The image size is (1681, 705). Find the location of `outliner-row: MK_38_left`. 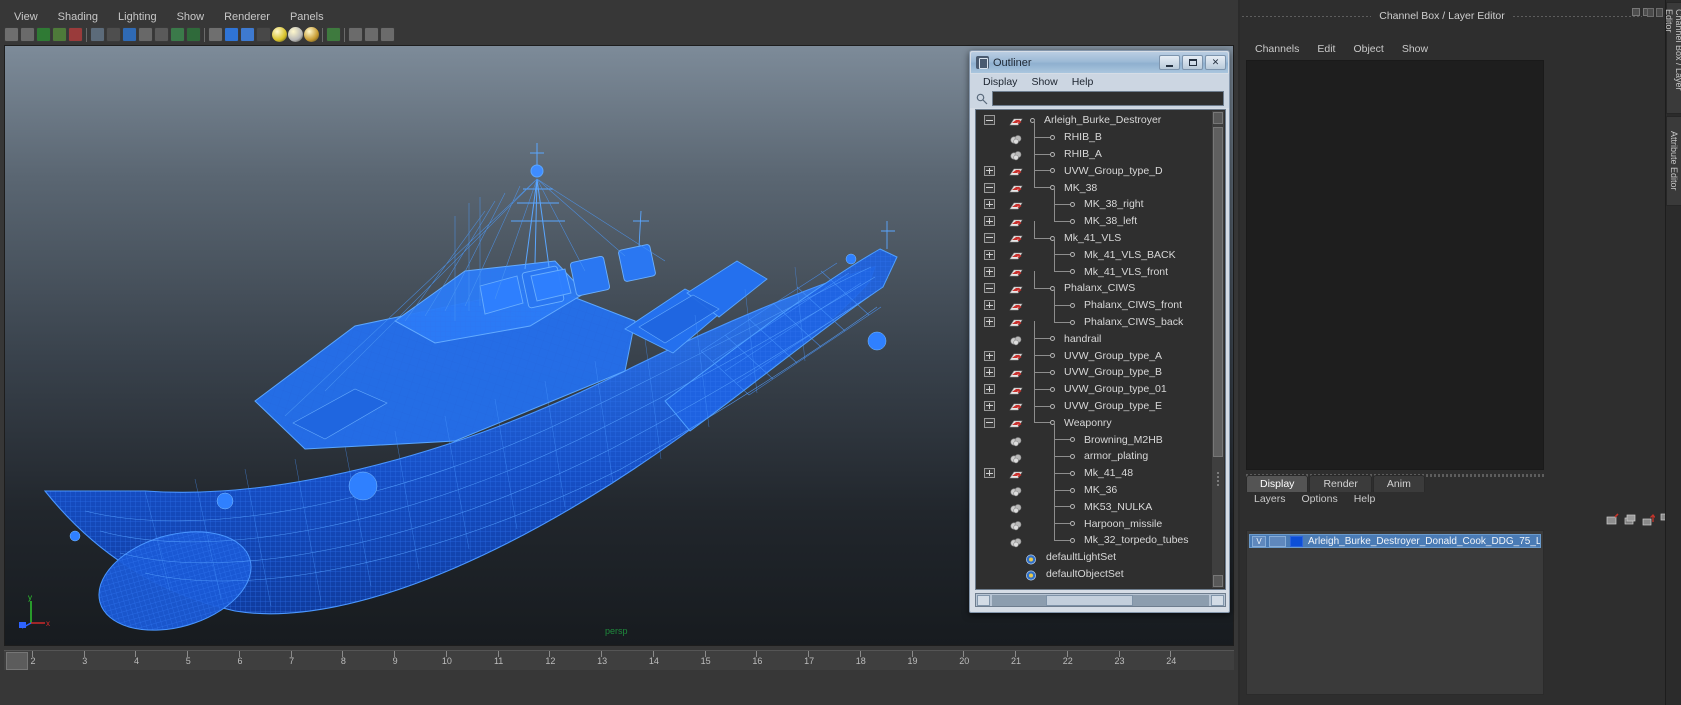

outliner-row: MK_38_left is located at coordinates (1094, 216).